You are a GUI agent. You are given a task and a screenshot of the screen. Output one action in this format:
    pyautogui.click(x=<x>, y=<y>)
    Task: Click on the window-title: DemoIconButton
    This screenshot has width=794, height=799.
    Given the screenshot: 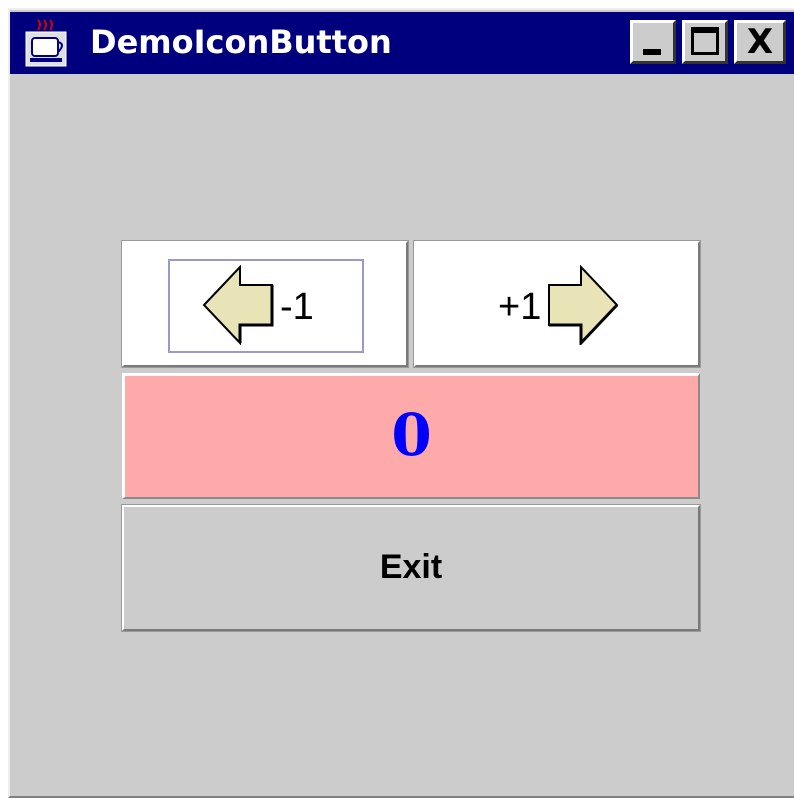 What is the action you would take?
    pyautogui.click(x=241, y=42)
    